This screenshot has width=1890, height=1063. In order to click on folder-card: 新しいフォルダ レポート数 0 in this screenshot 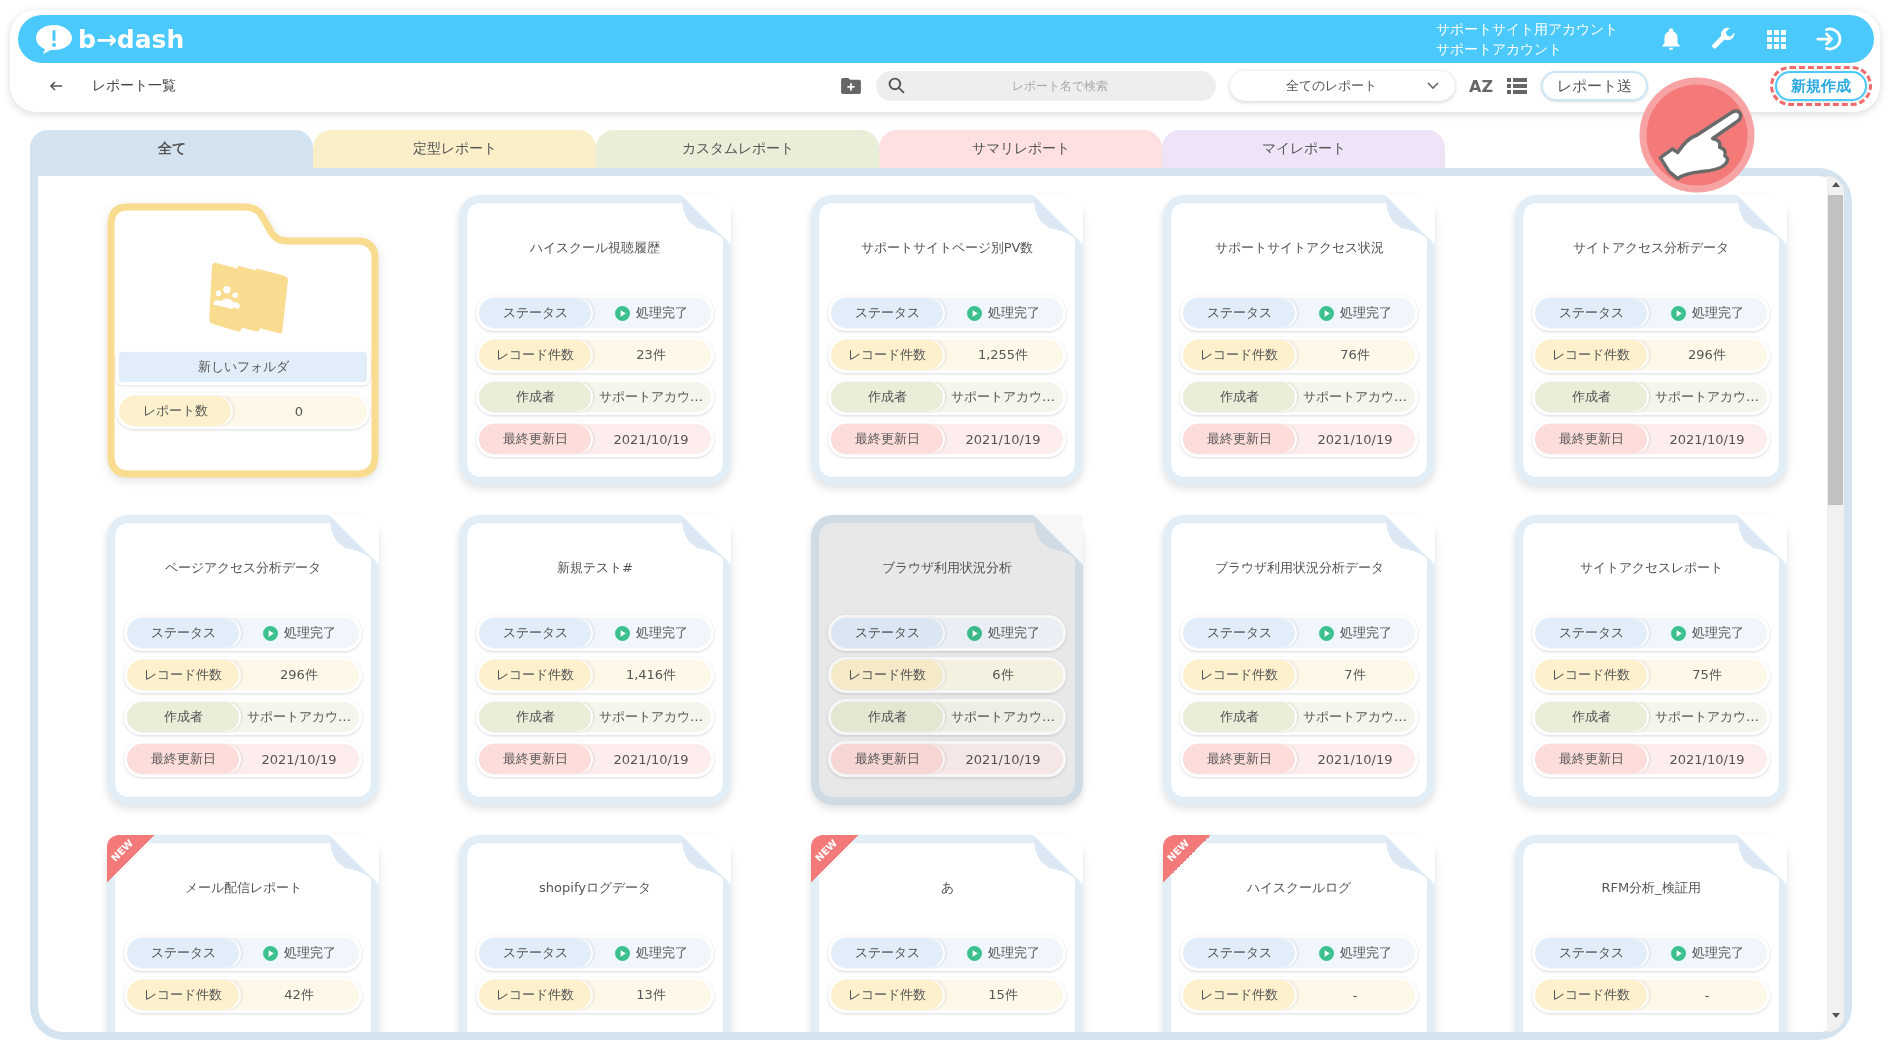, I will do `click(243, 340)`.